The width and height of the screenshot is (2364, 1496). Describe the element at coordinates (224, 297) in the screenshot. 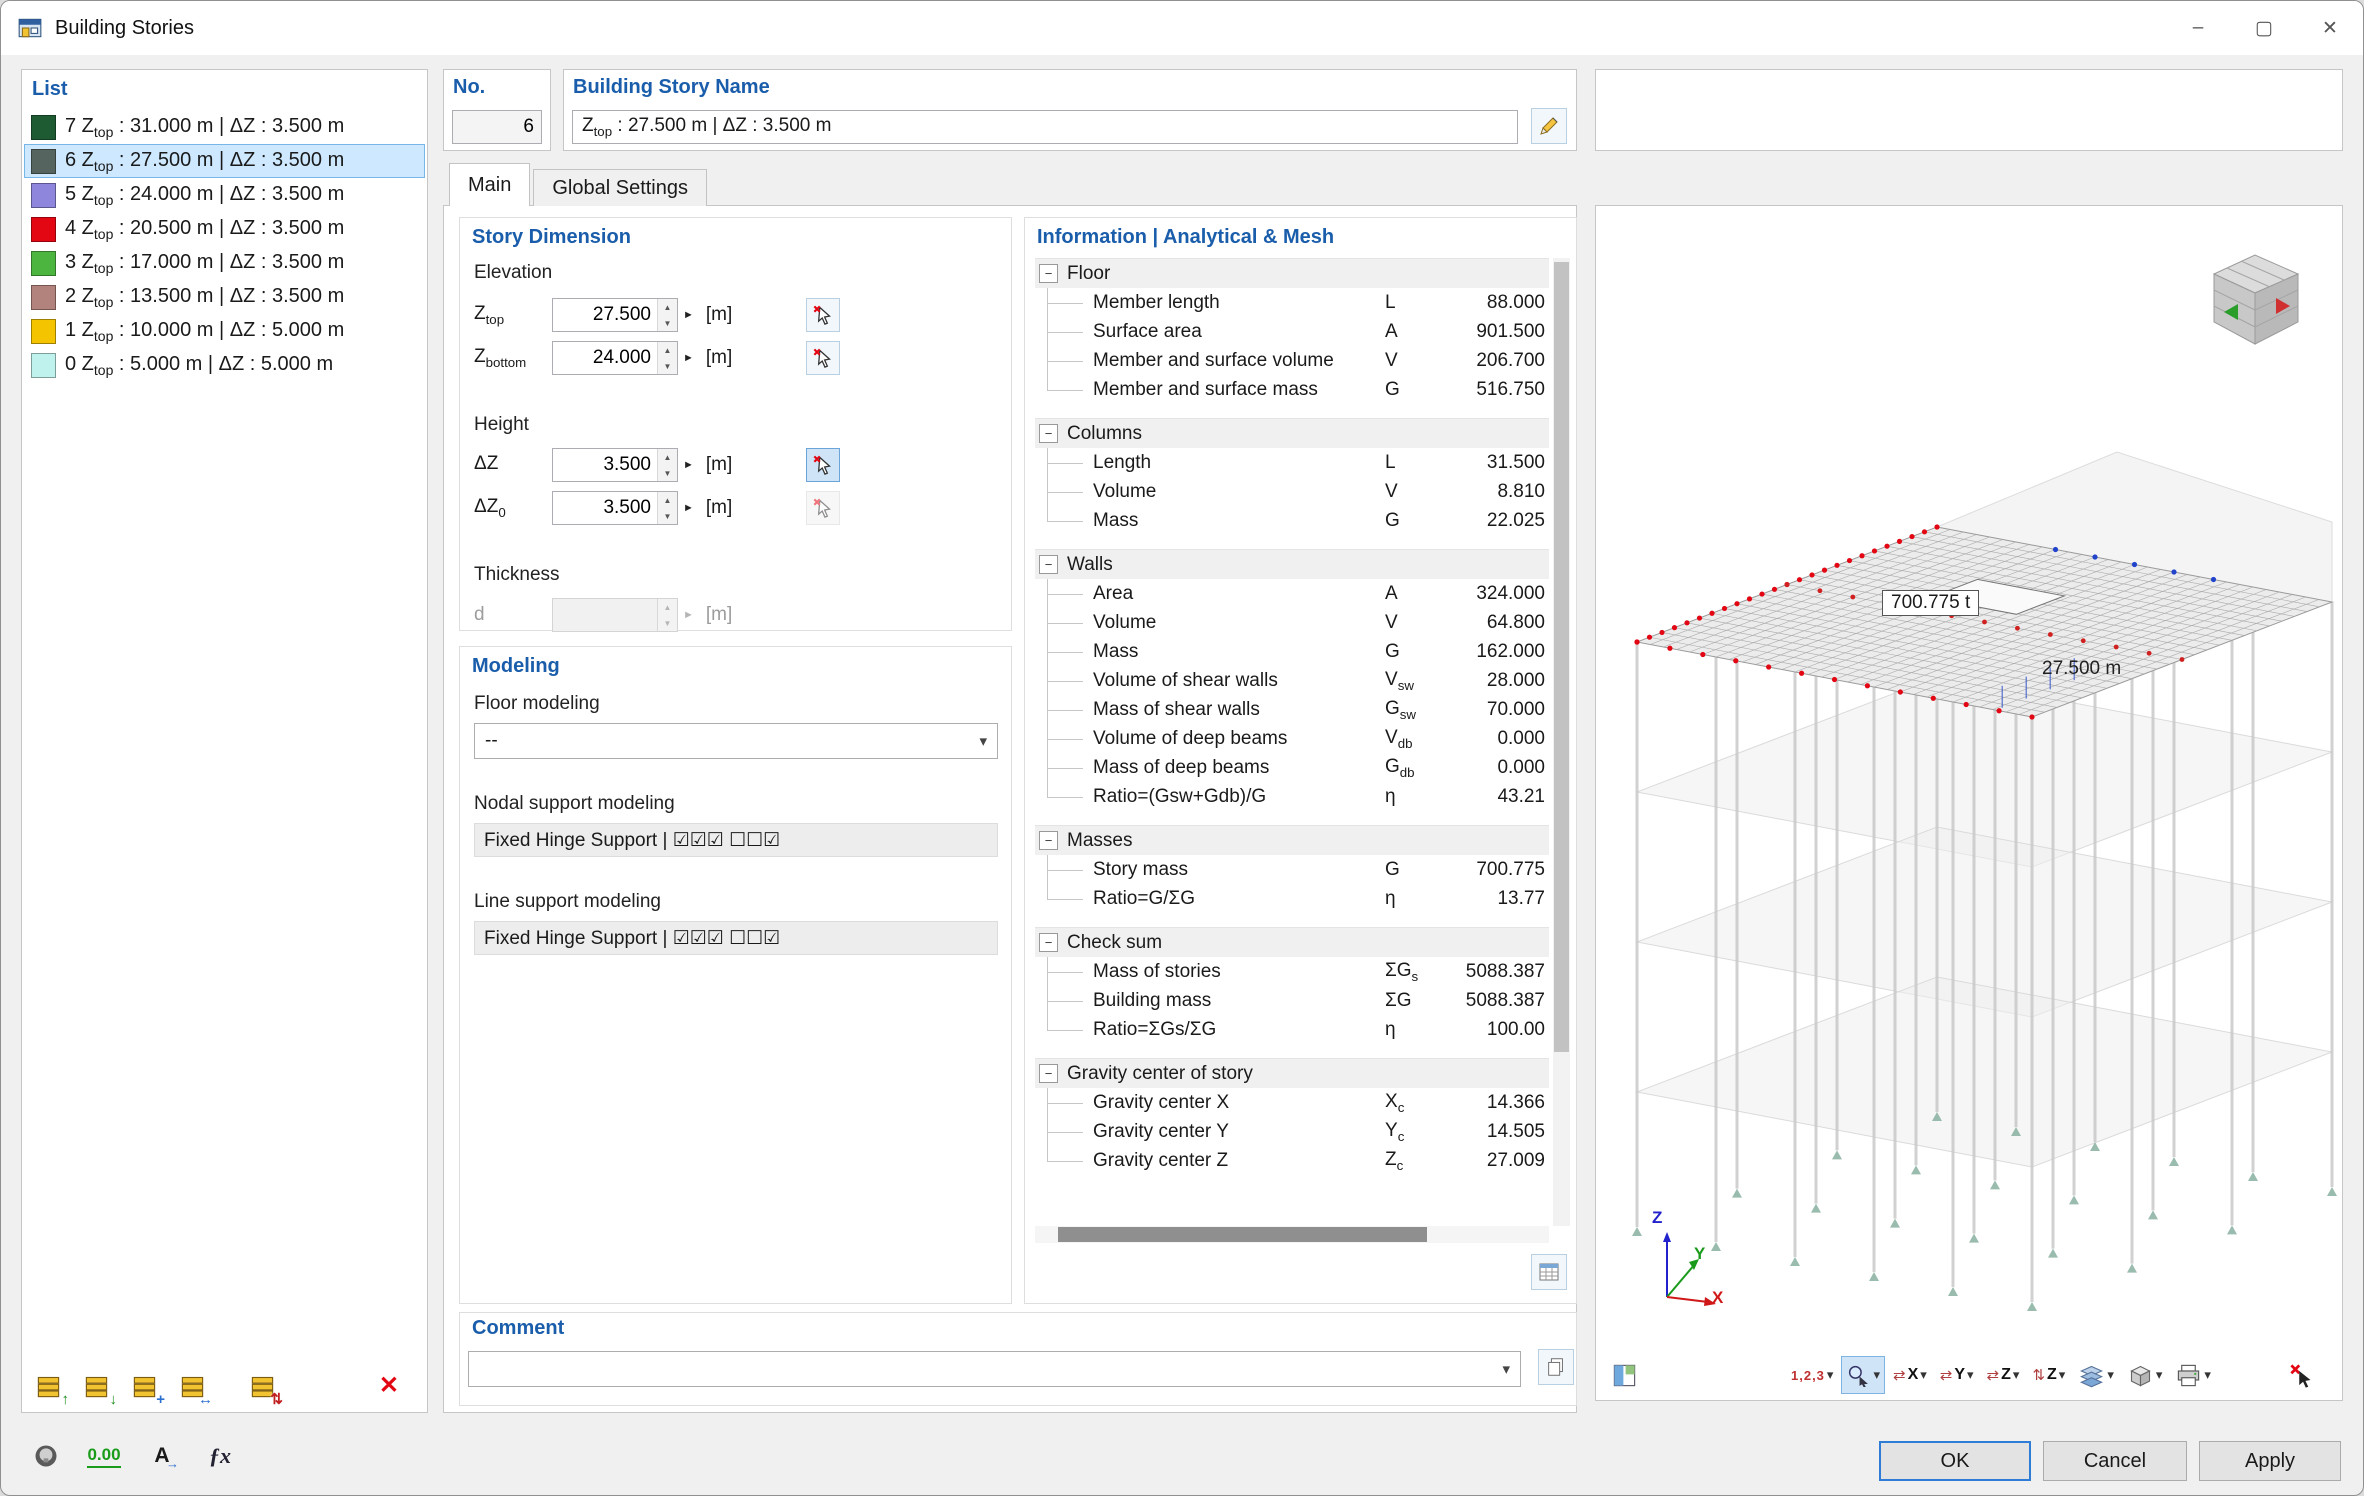

I see `list-item-story-2: 2 Ztop : 13.500 m | ΔZ : 3.500 m` at that location.